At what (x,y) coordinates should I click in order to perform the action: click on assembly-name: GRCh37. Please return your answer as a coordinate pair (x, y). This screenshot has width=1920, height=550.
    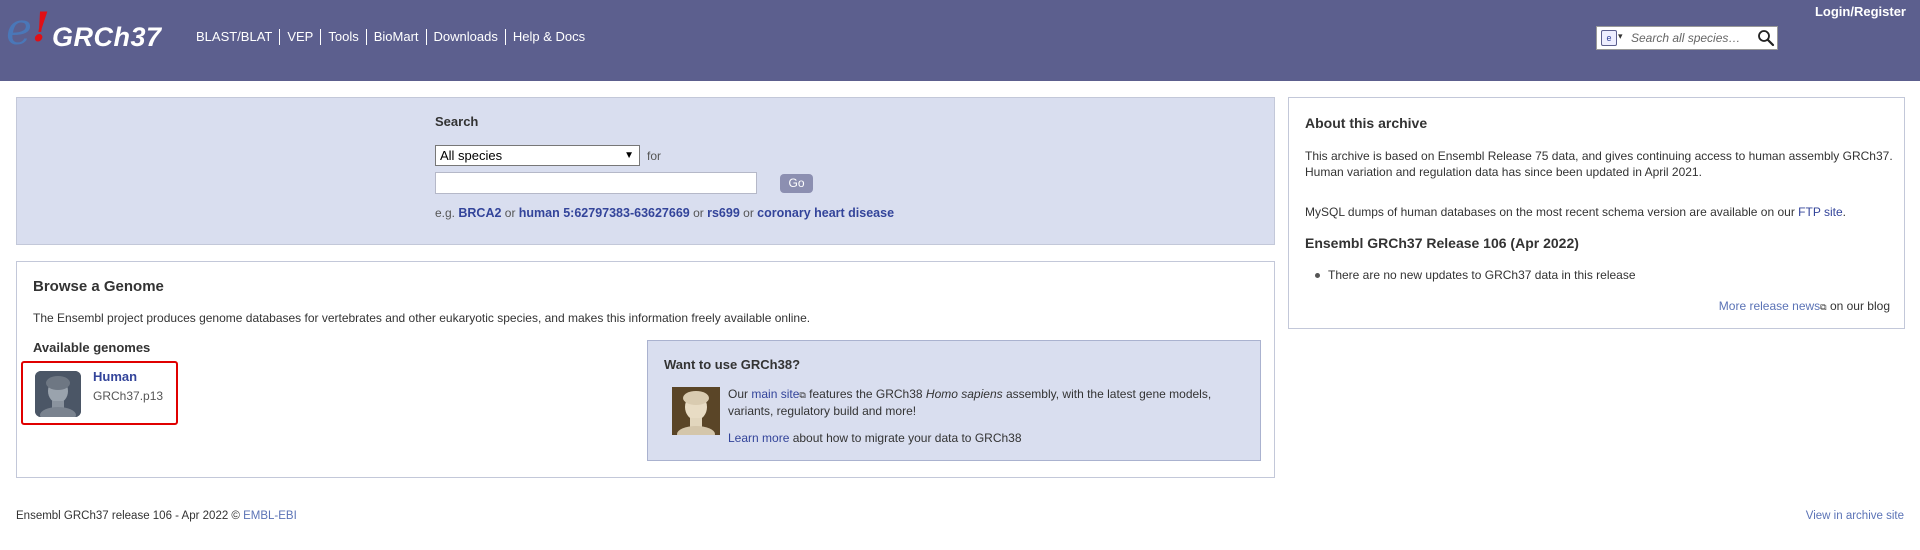
    Looking at the image, I should click on (107, 37).